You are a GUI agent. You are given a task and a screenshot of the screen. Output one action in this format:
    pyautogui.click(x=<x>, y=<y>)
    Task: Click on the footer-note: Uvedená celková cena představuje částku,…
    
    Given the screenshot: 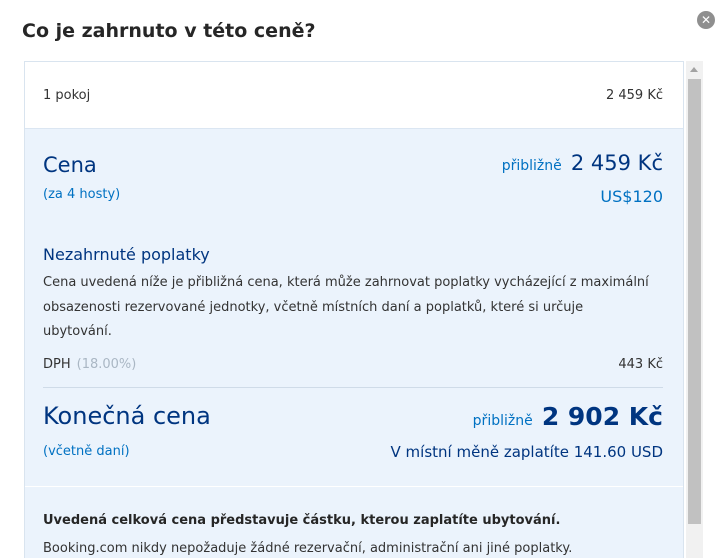 What is the action you would take?
    pyautogui.click(x=354, y=522)
    